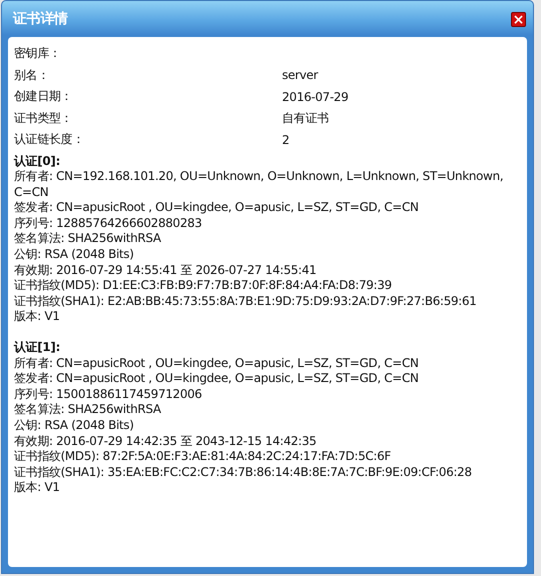  Describe the element at coordinates (44, 118) in the screenshot. I see `field-label: 证书类型：` at that location.